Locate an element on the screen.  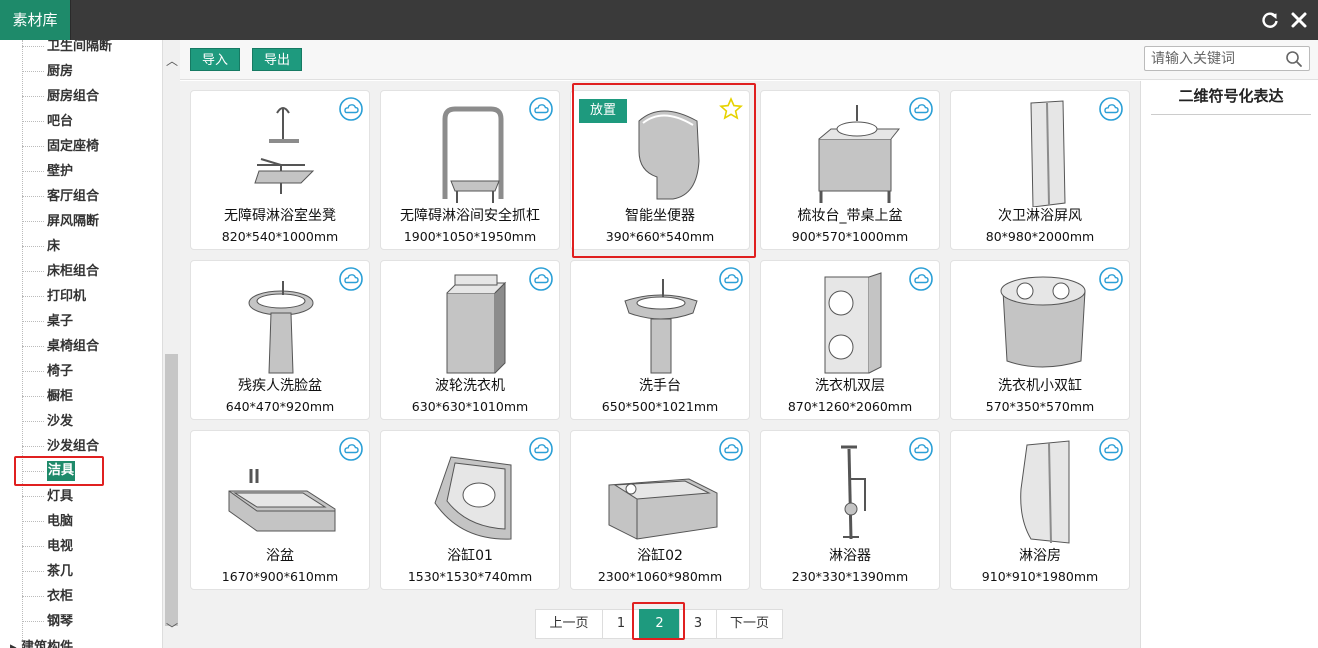
search-input is located at coordinates (1216, 59).